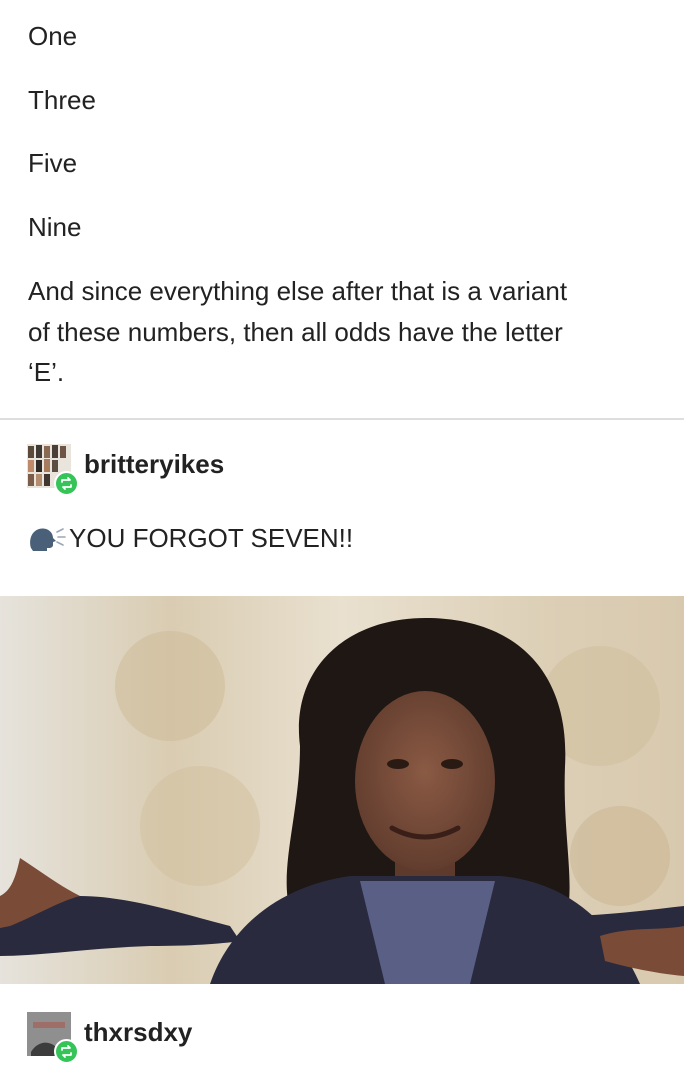 This screenshot has width=684, height=1067. What do you see at coordinates (227, 470) in the screenshot?
I see `reblog-header-britteryikes: britteryikes` at bounding box center [227, 470].